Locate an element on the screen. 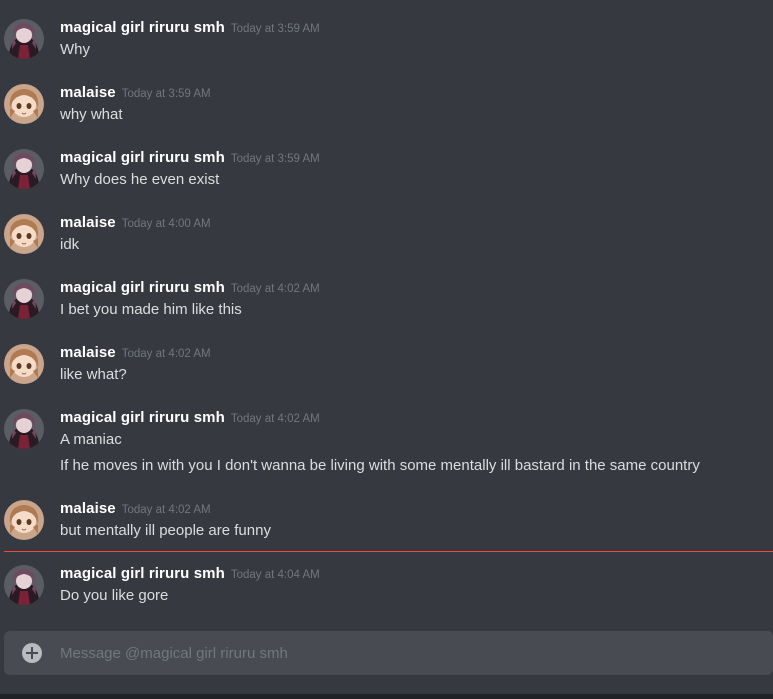  message-composer is located at coordinates (388, 653).